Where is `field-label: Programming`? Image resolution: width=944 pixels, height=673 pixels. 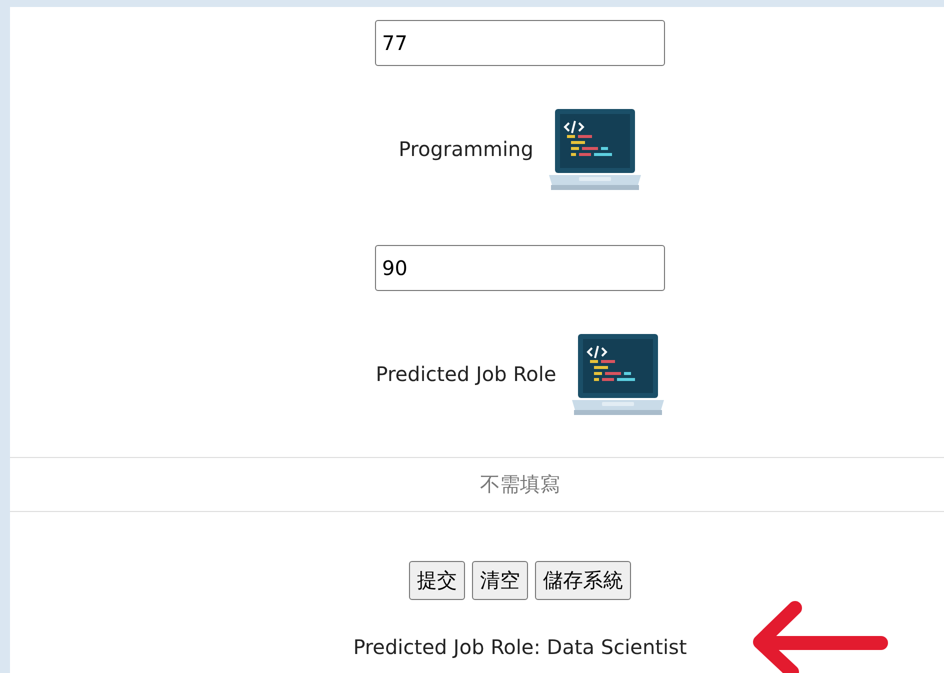
field-label: Programming is located at coordinates (466, 149).